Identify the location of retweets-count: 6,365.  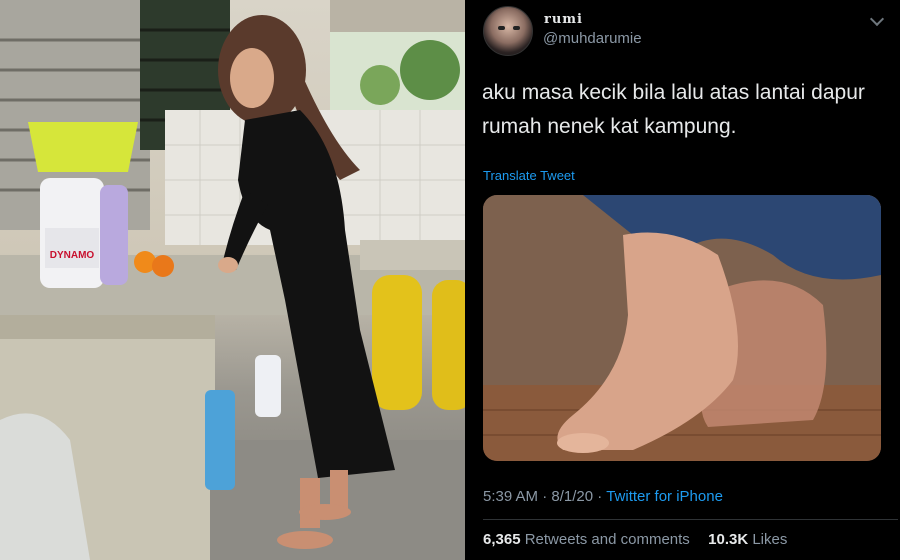
(502, 539).